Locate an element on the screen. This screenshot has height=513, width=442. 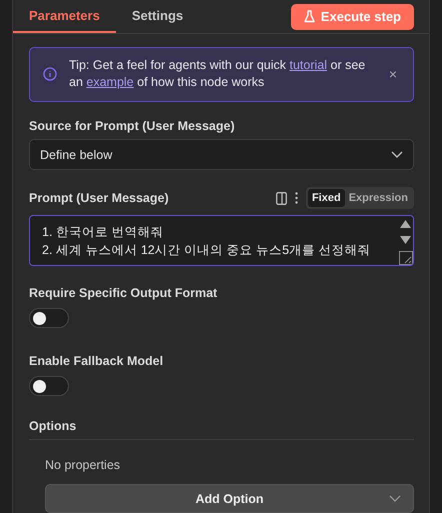
field-label: Source for Prompt (User Message) is located at coordinates (132, 126).